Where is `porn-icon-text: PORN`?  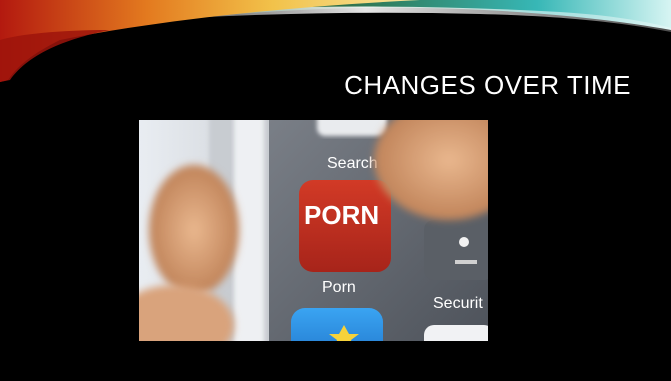
porn-icon-text: PORN is located at coordinates (341, 215).